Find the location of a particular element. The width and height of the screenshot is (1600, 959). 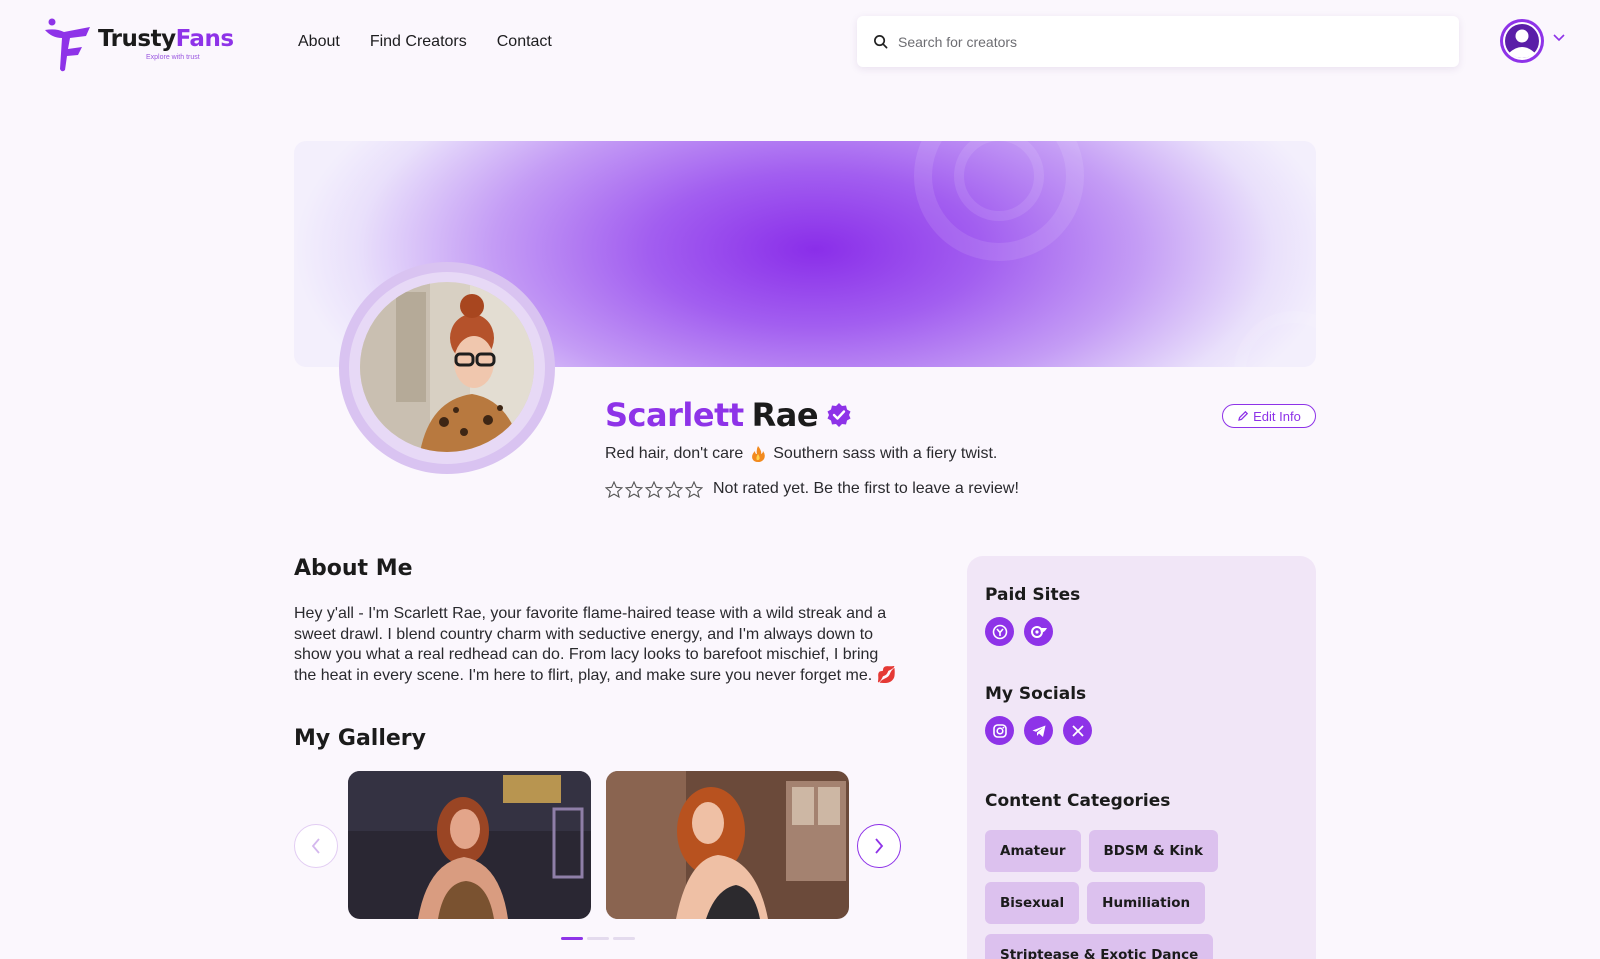

user-avatar-icon is located at coordinates (1522, 41).